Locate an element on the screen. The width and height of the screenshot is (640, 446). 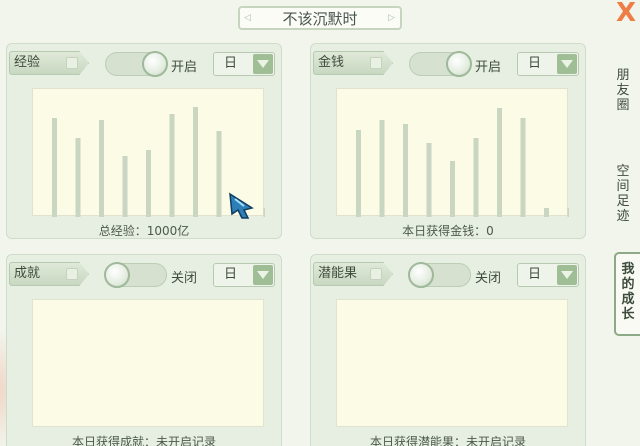
title-right-ornament-icon: ▷ is located at coordinates (391, 18).